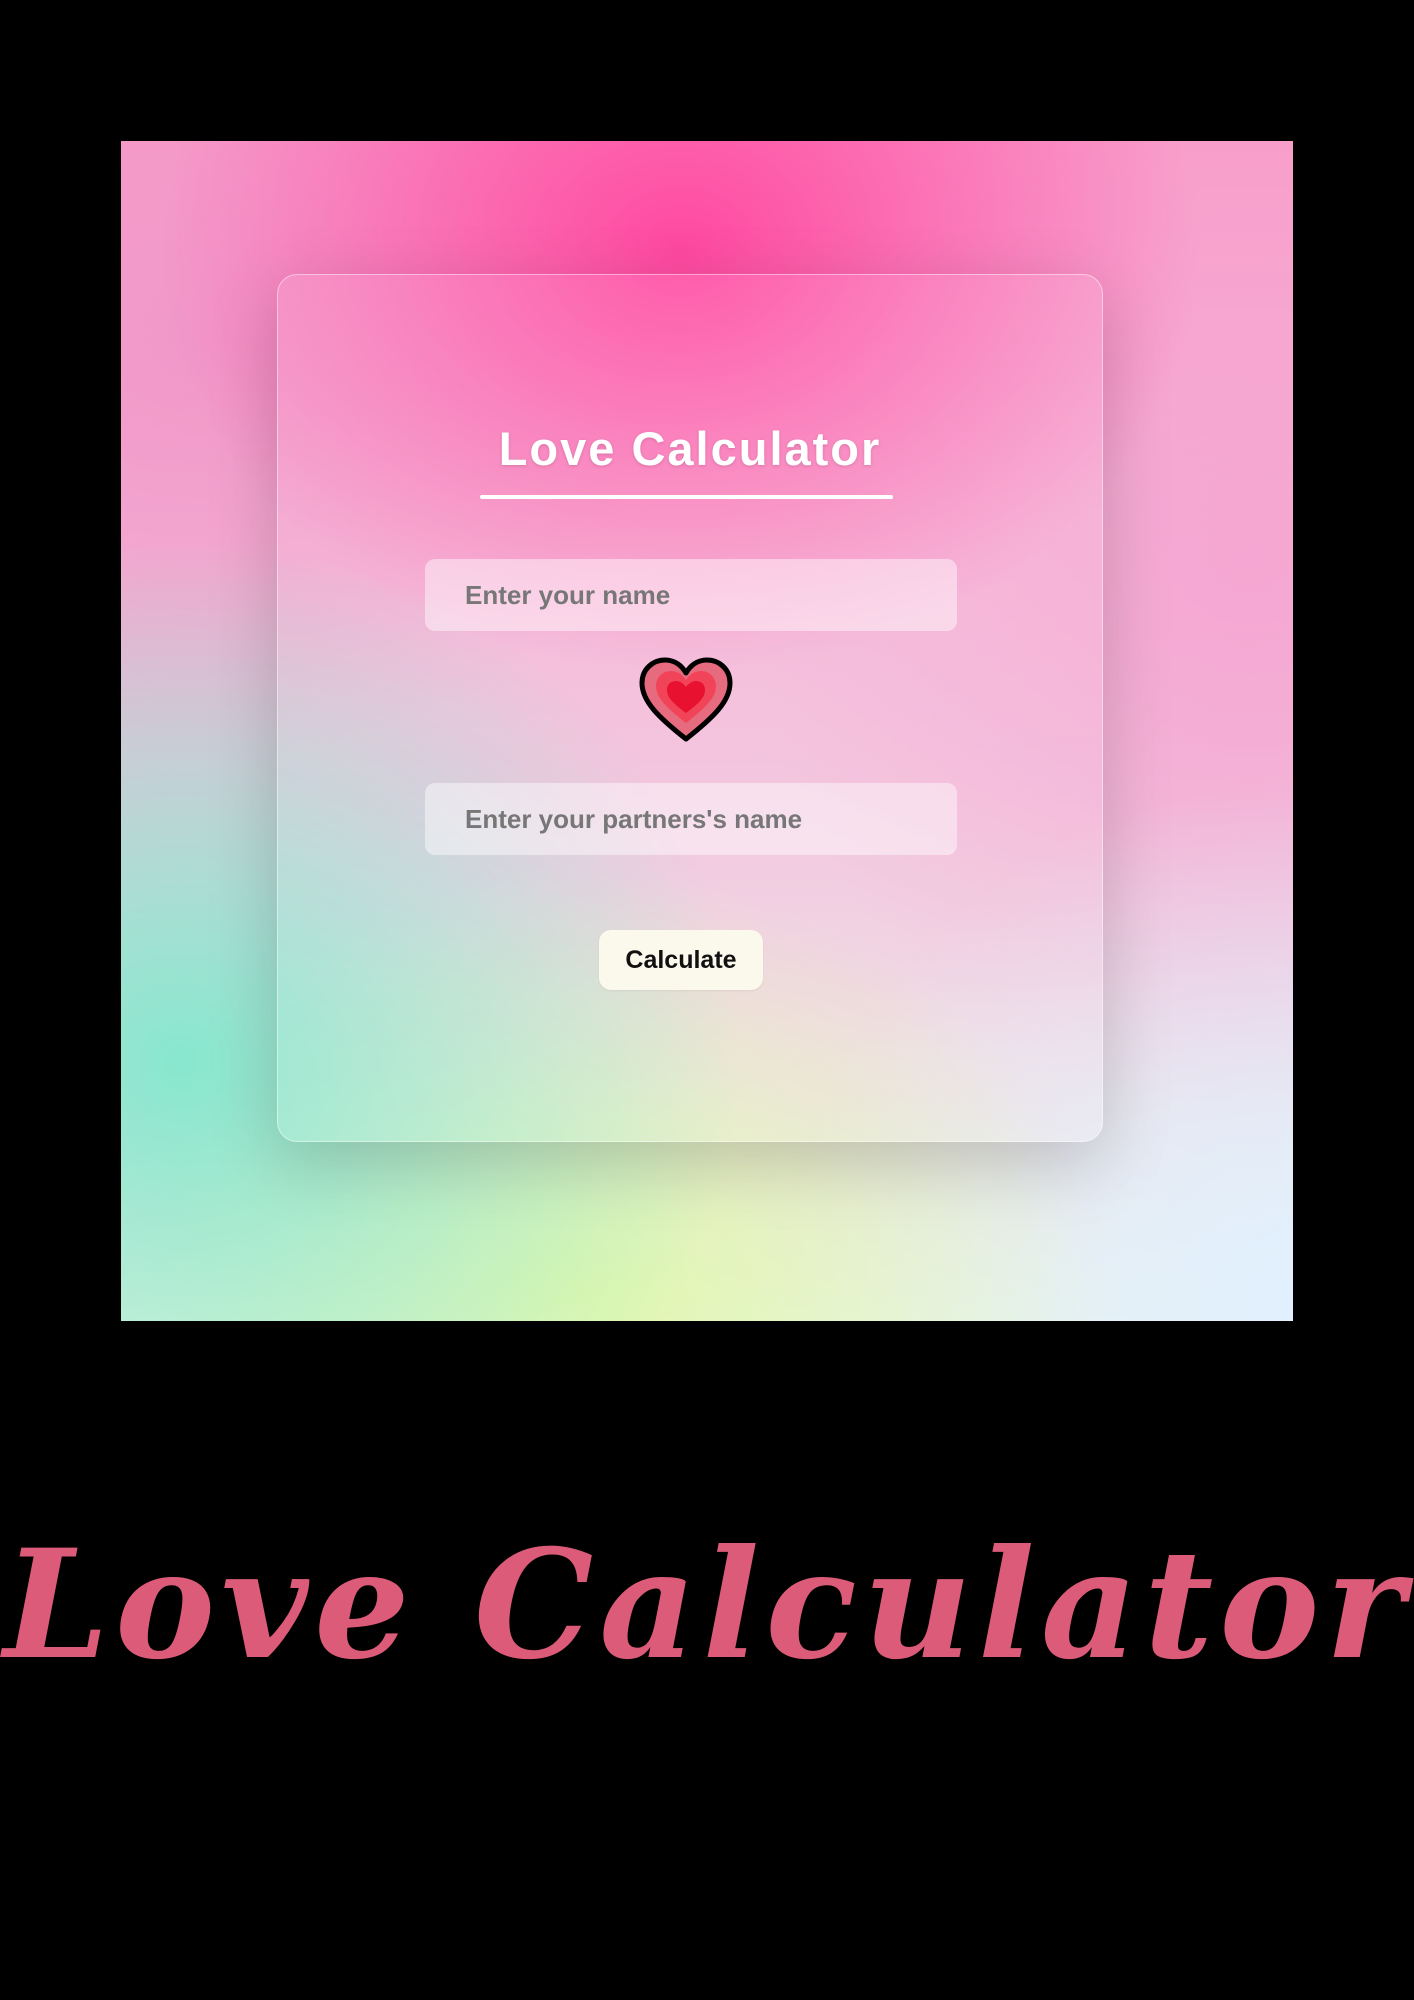 This screenshot has width=1414, height=2000. I want to click on title-underline, so click(686, 497).